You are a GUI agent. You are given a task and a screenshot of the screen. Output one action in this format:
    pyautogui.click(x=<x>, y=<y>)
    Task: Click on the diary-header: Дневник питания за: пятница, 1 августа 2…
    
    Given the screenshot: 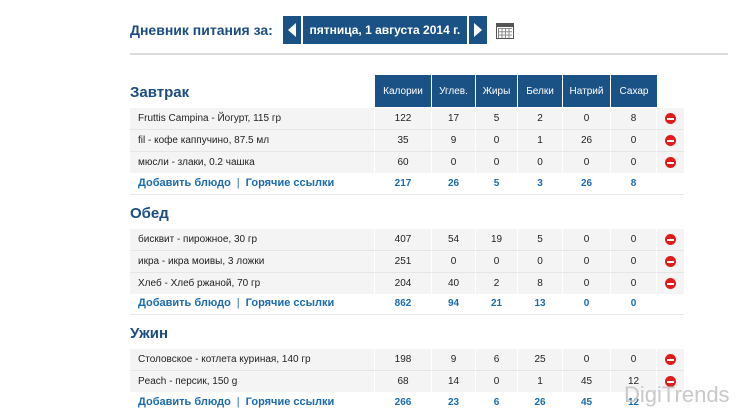 What is the action you would take?
    pyautogui.click(x=322, y=30)
    